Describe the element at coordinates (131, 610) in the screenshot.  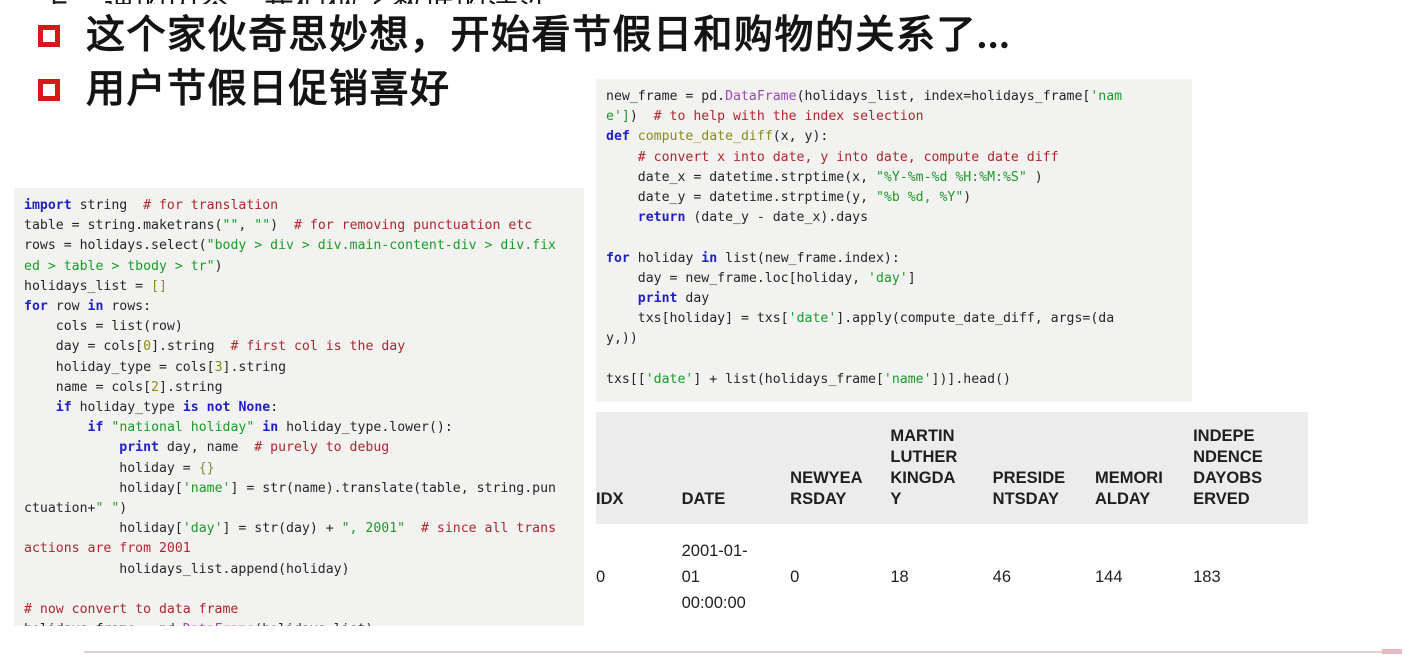
I see `code-token: # now convert to data frame` at that location.